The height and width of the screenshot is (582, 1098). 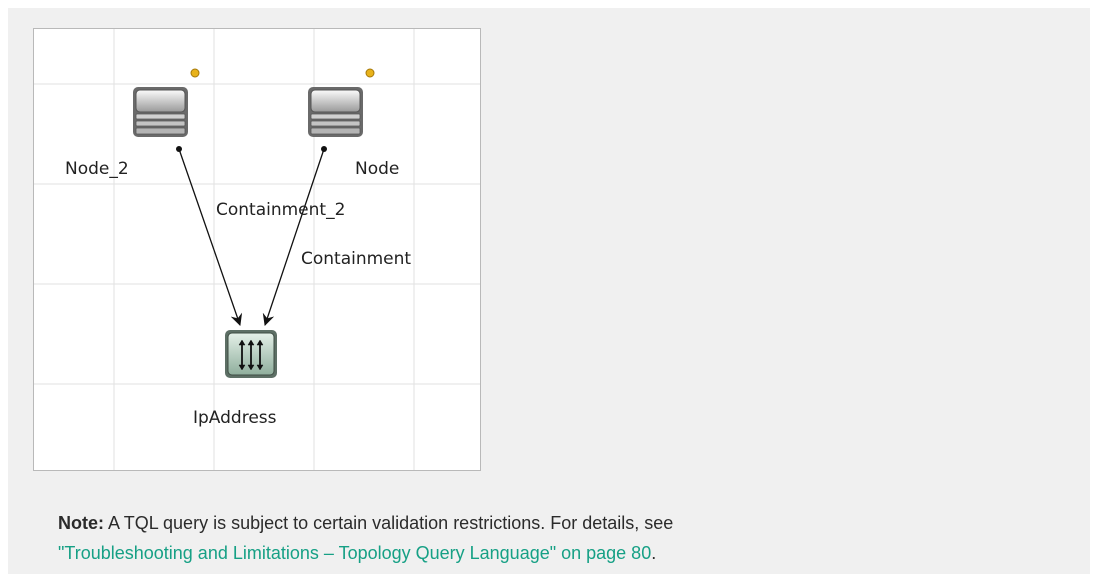 What do you see at coordinates (235, 418) in the screenshot?
I see `node-label: IpAddress` at bounding box center [235, 418].